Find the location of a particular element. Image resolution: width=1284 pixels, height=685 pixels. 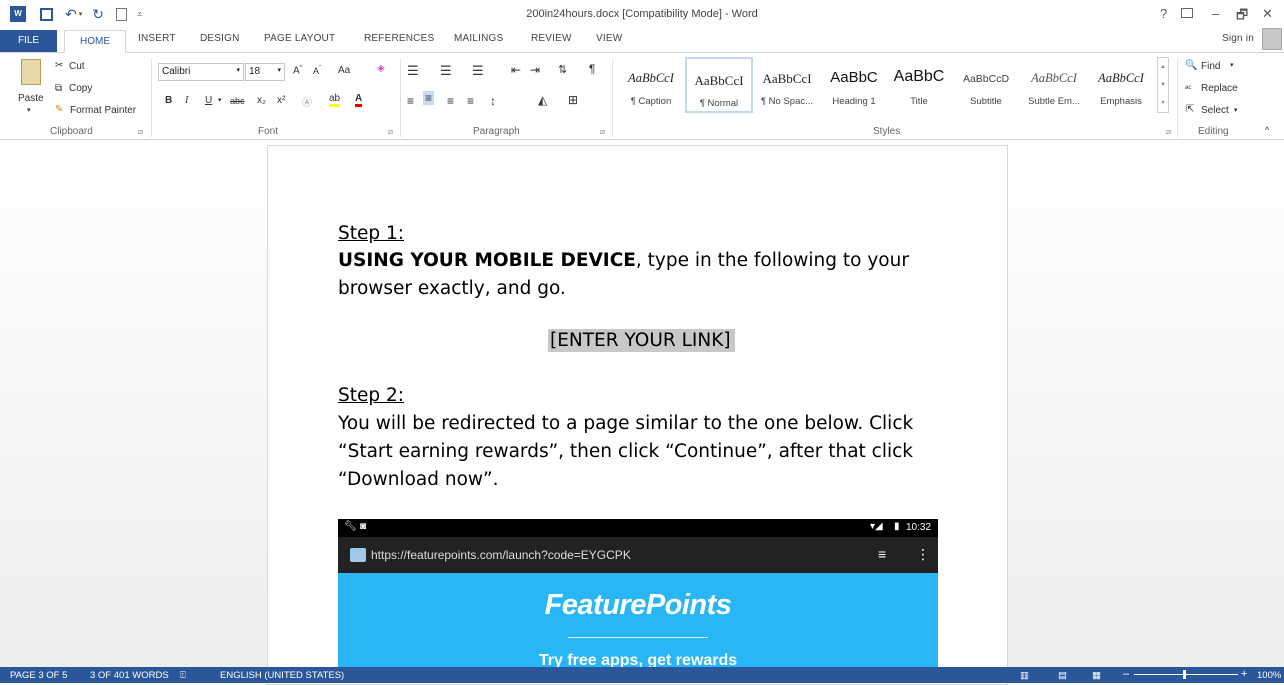

step2-heading: Step 2: is located at coordinates (371, 396).